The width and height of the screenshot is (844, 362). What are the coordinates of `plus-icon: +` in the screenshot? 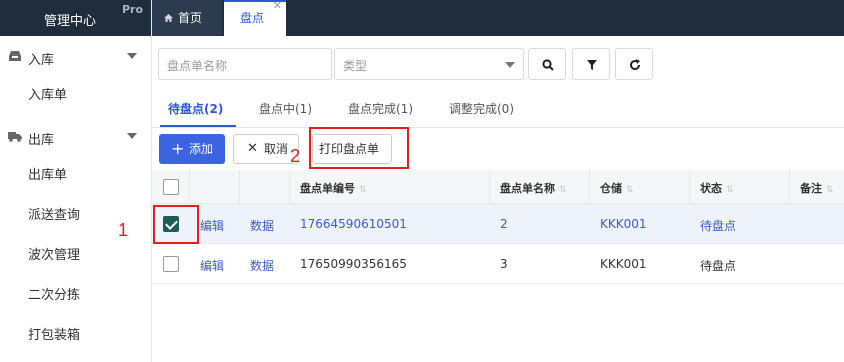 It's located at (178, 148).